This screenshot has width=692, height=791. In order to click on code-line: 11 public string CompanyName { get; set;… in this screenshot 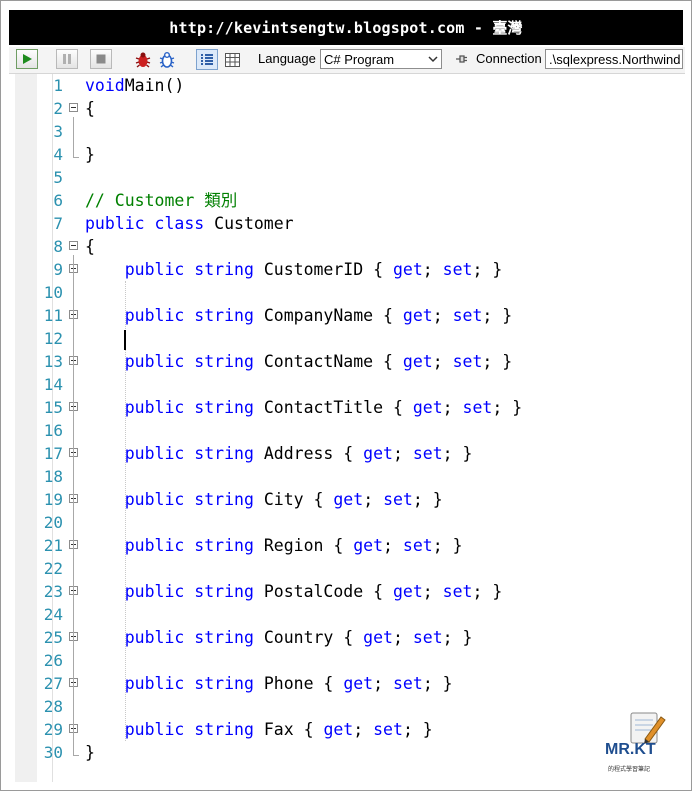, I will do `click(350, 315)`.